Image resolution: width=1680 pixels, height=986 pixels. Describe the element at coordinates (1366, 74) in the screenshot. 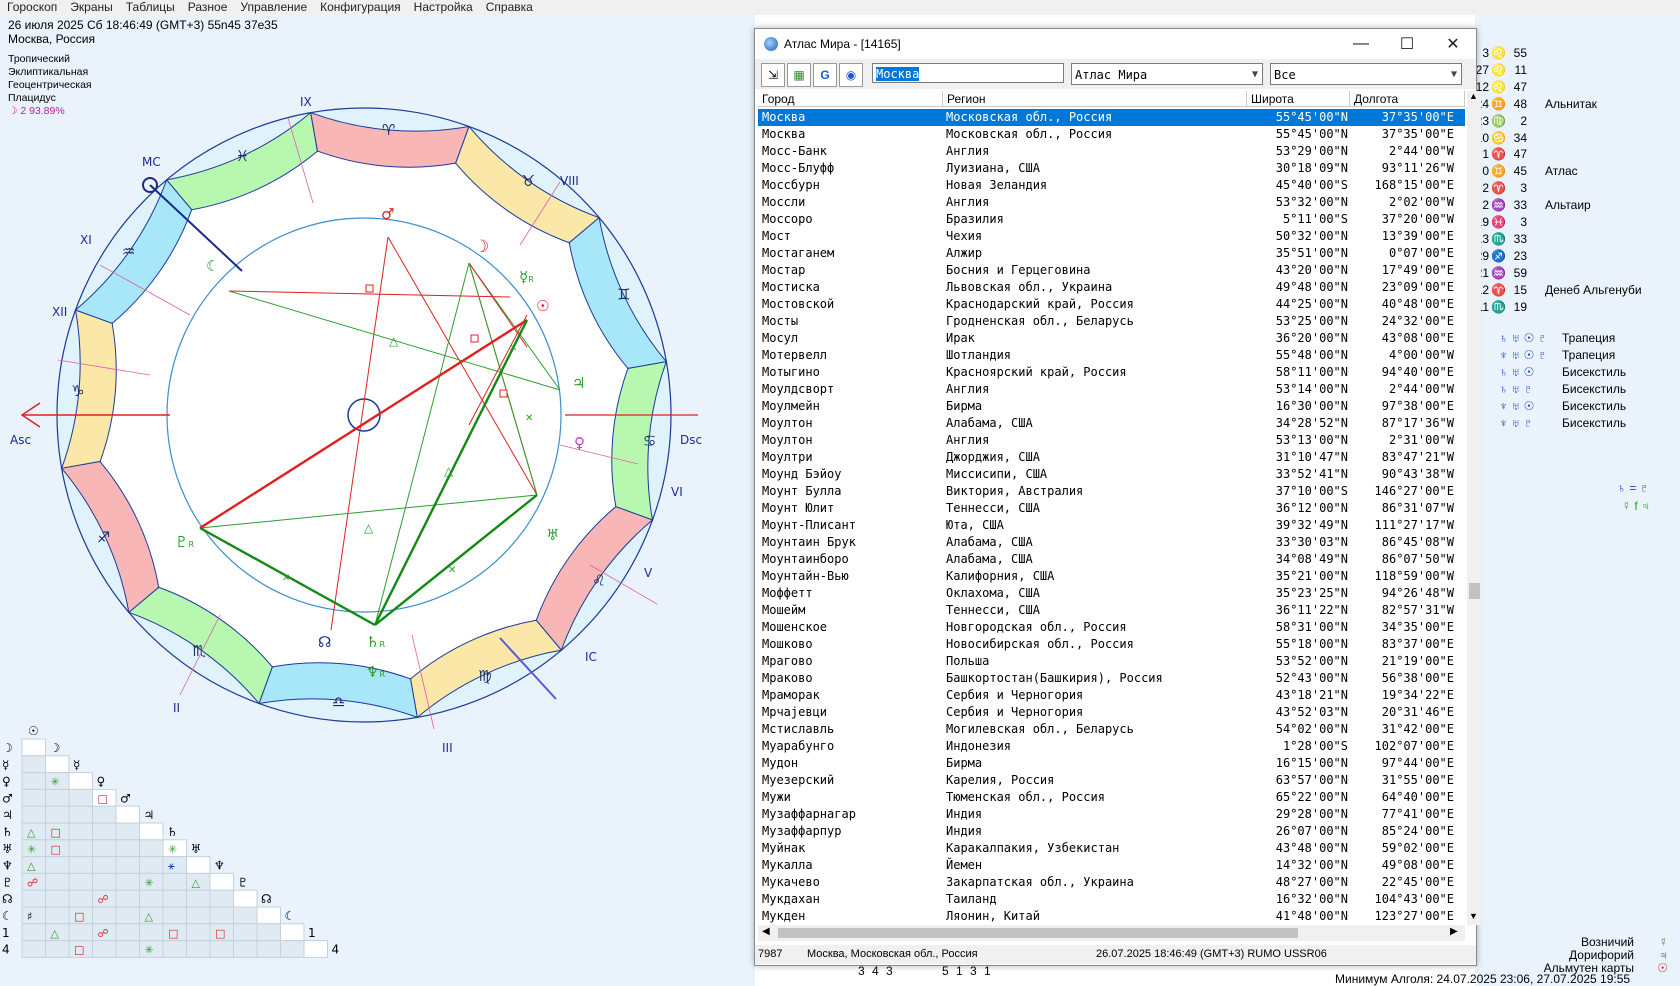

I see `filter-select: Все ▼` at that location.